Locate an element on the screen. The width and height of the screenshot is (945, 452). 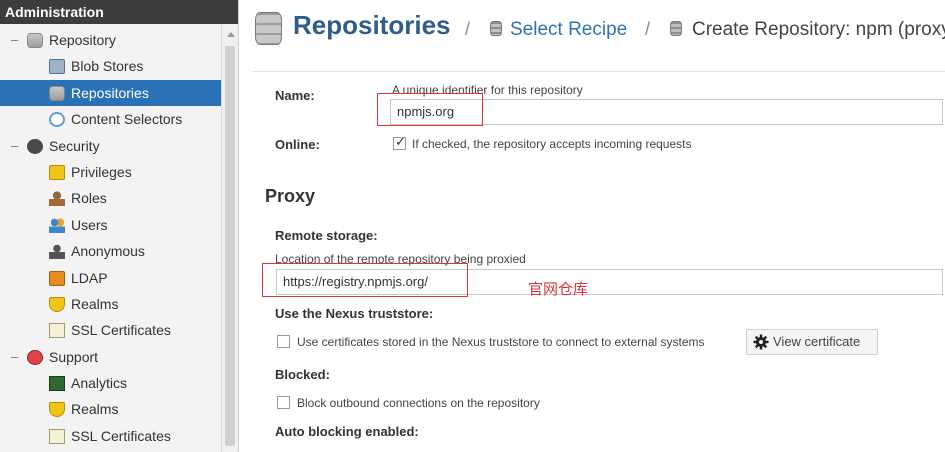
truststore-label: Use the Nexus truststore: is located at coordinates (354, 313).